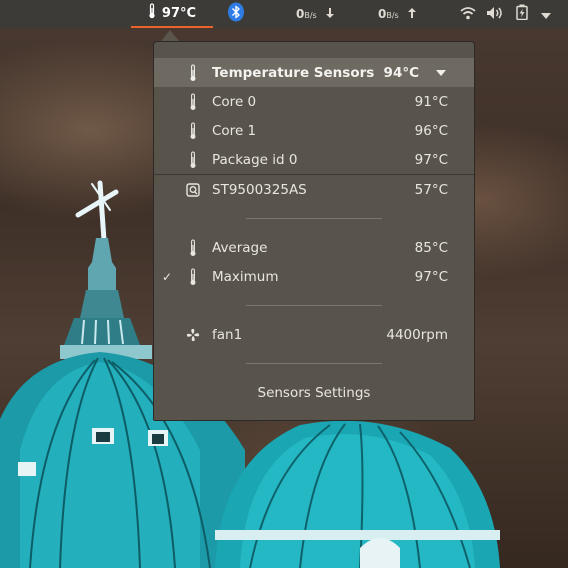 The image size is (568, 568). I want to click on header-value: 94°C, so click(401, 72).